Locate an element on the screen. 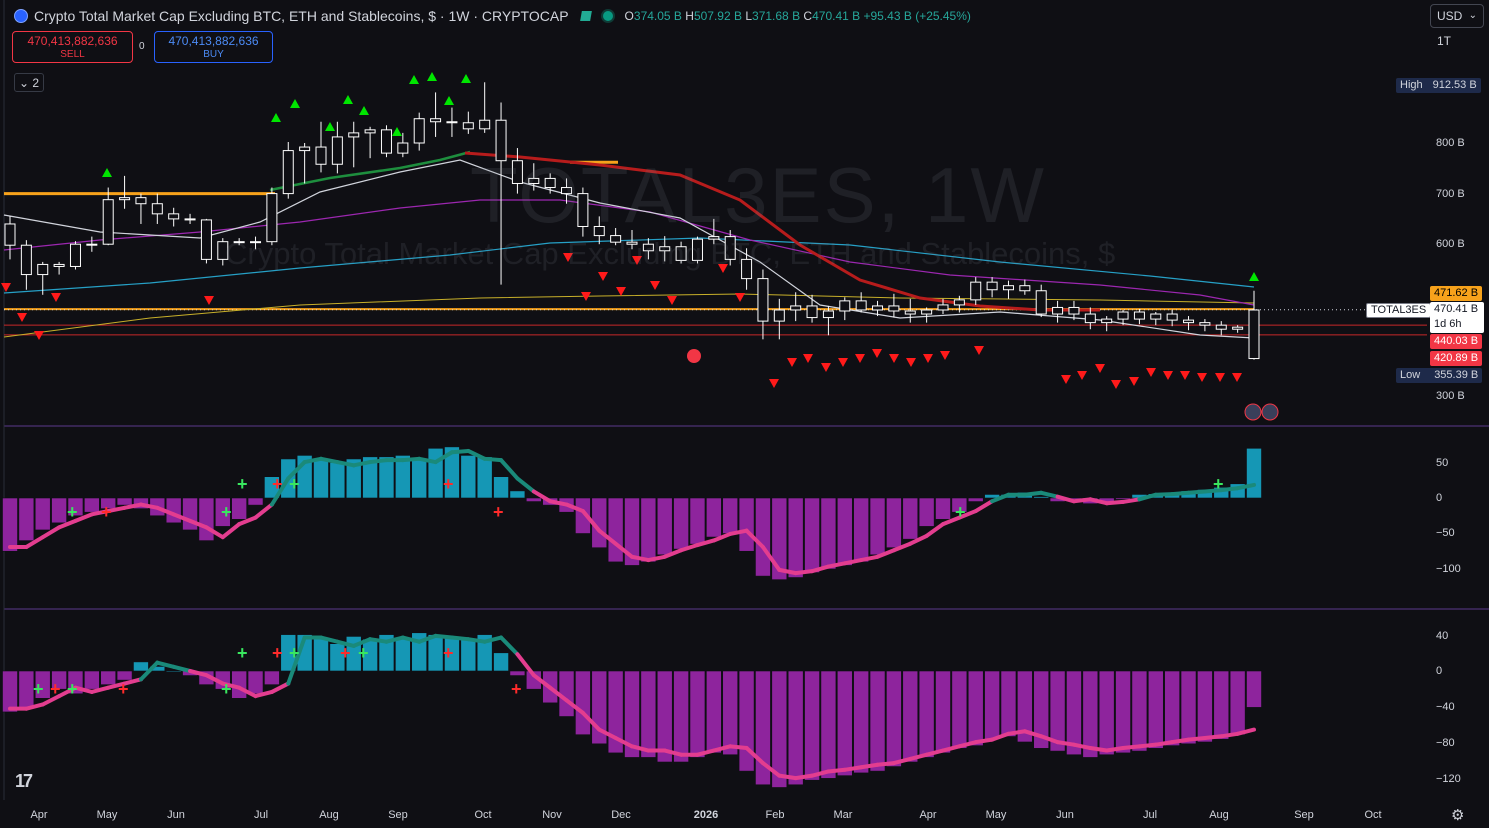 This screenshot has width=1489, height=828. high-badge: High 912.53 B is located at coordinates (1438, 85).